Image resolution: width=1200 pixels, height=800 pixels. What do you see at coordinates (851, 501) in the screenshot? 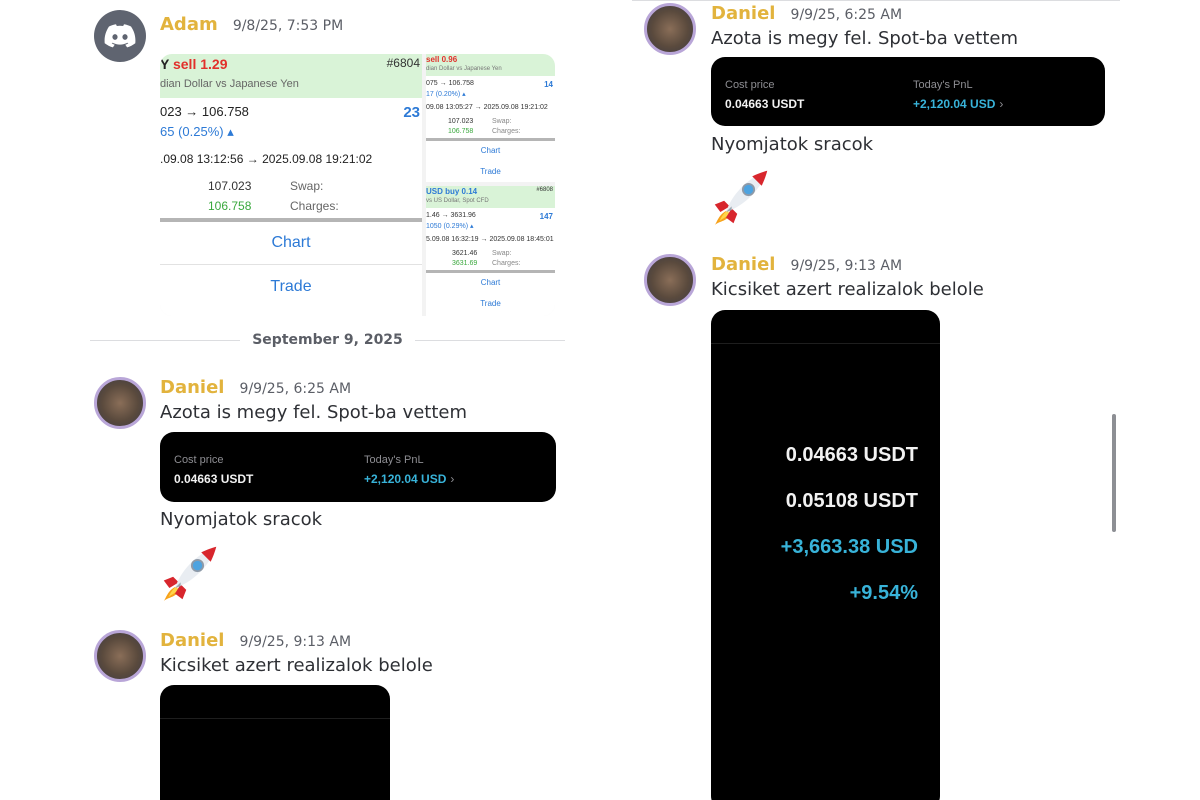
I see `current-price-value: 0.05108 USDT` at bounding box center [851, 501].